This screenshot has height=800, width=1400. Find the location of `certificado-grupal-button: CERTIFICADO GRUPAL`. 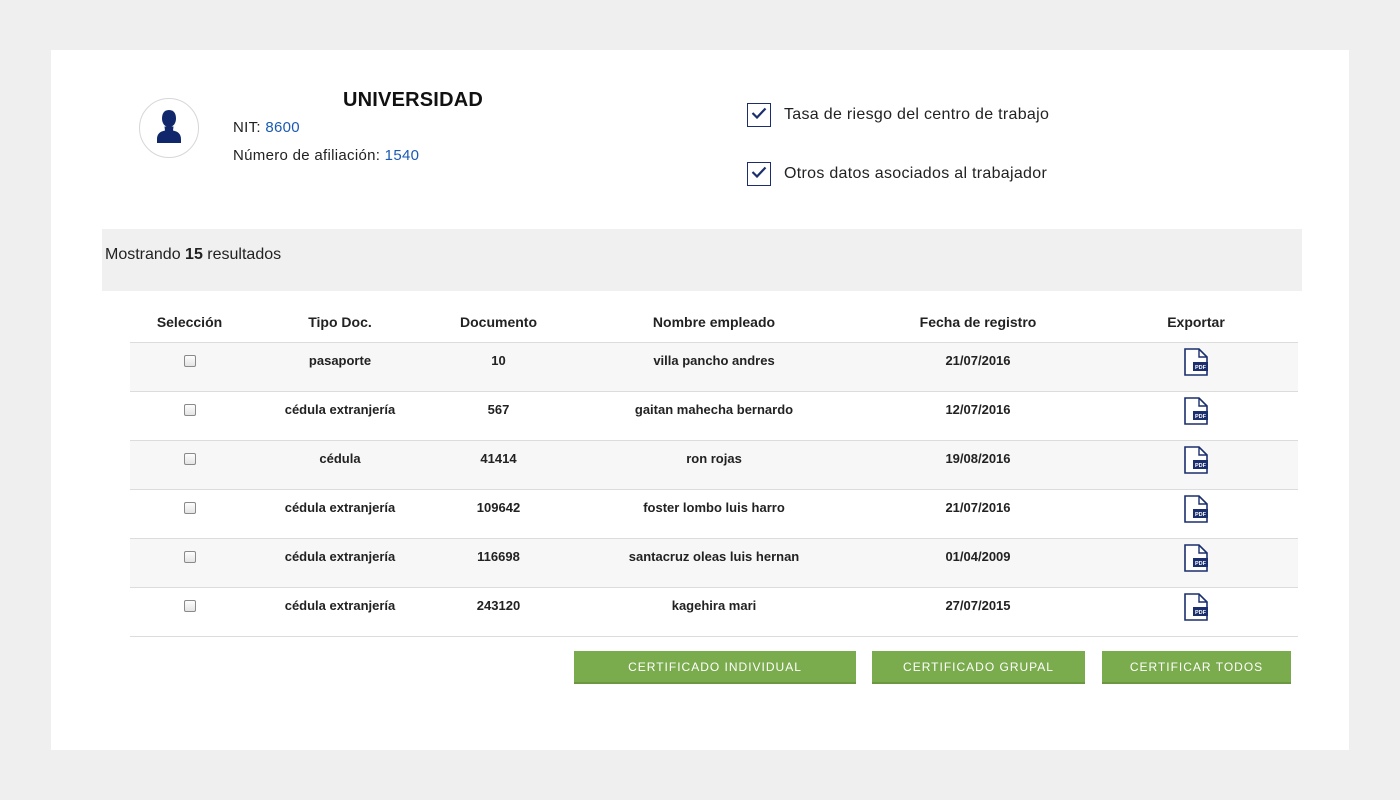

certificado-grupal-button: CERTIFICADO GRUPAL is located at coordinates (978, 667).